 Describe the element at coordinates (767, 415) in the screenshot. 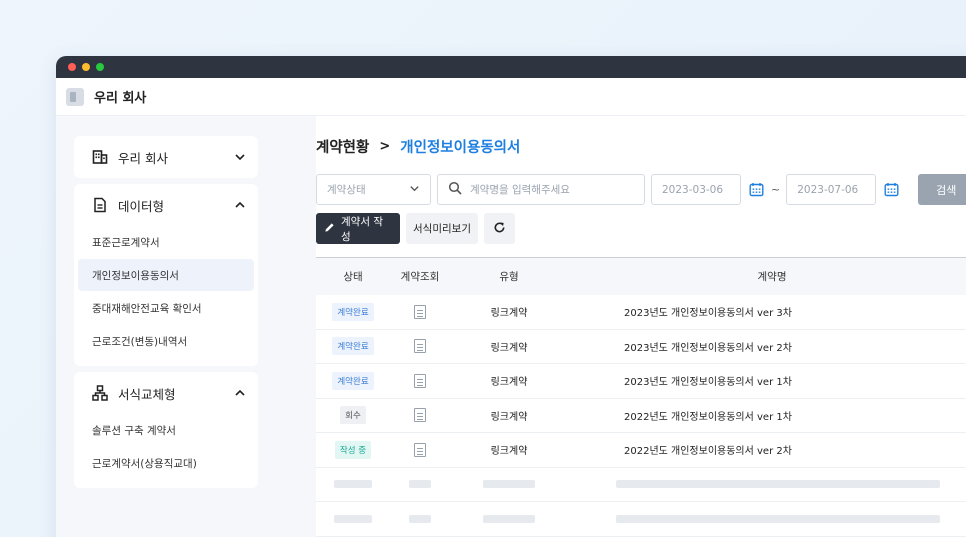

I see `contract-name: 2022년도 개인정보이용동의서 ver 1차` at that location.